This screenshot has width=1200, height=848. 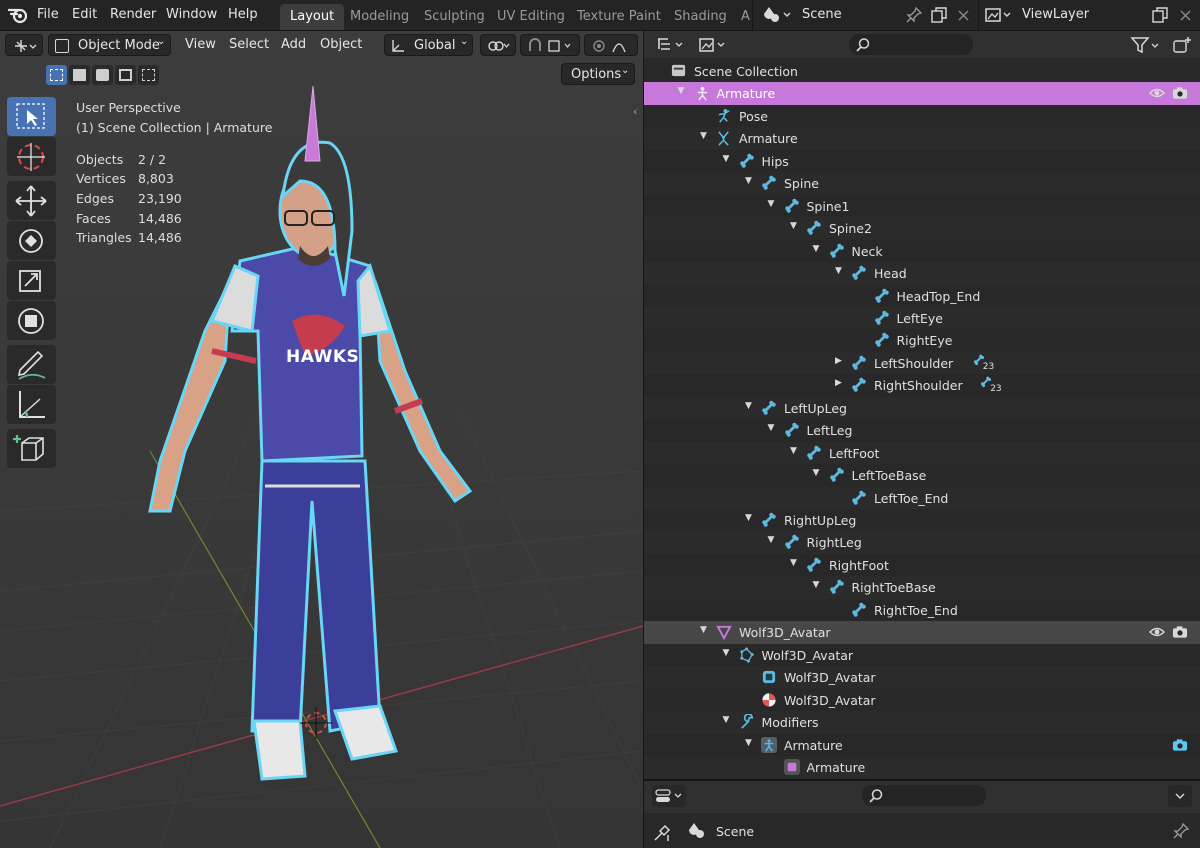 What do you see at coordinates (922, 273) in the screenshot?
I see `outliner-row: ▼ Head` at bounding box center [922, 273].